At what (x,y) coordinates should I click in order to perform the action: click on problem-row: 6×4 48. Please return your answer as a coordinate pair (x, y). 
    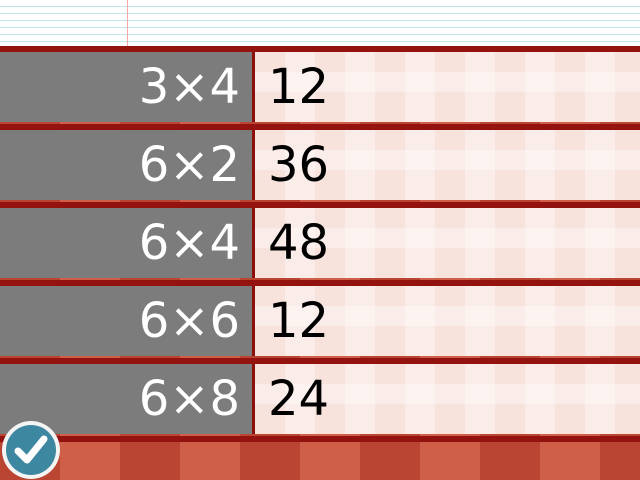
    Looking at the image, I should click on (320, 243).